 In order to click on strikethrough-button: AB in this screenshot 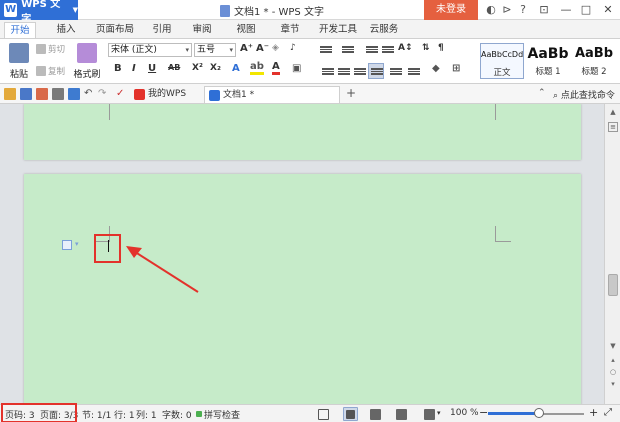, I will do `click(174, 67)`.